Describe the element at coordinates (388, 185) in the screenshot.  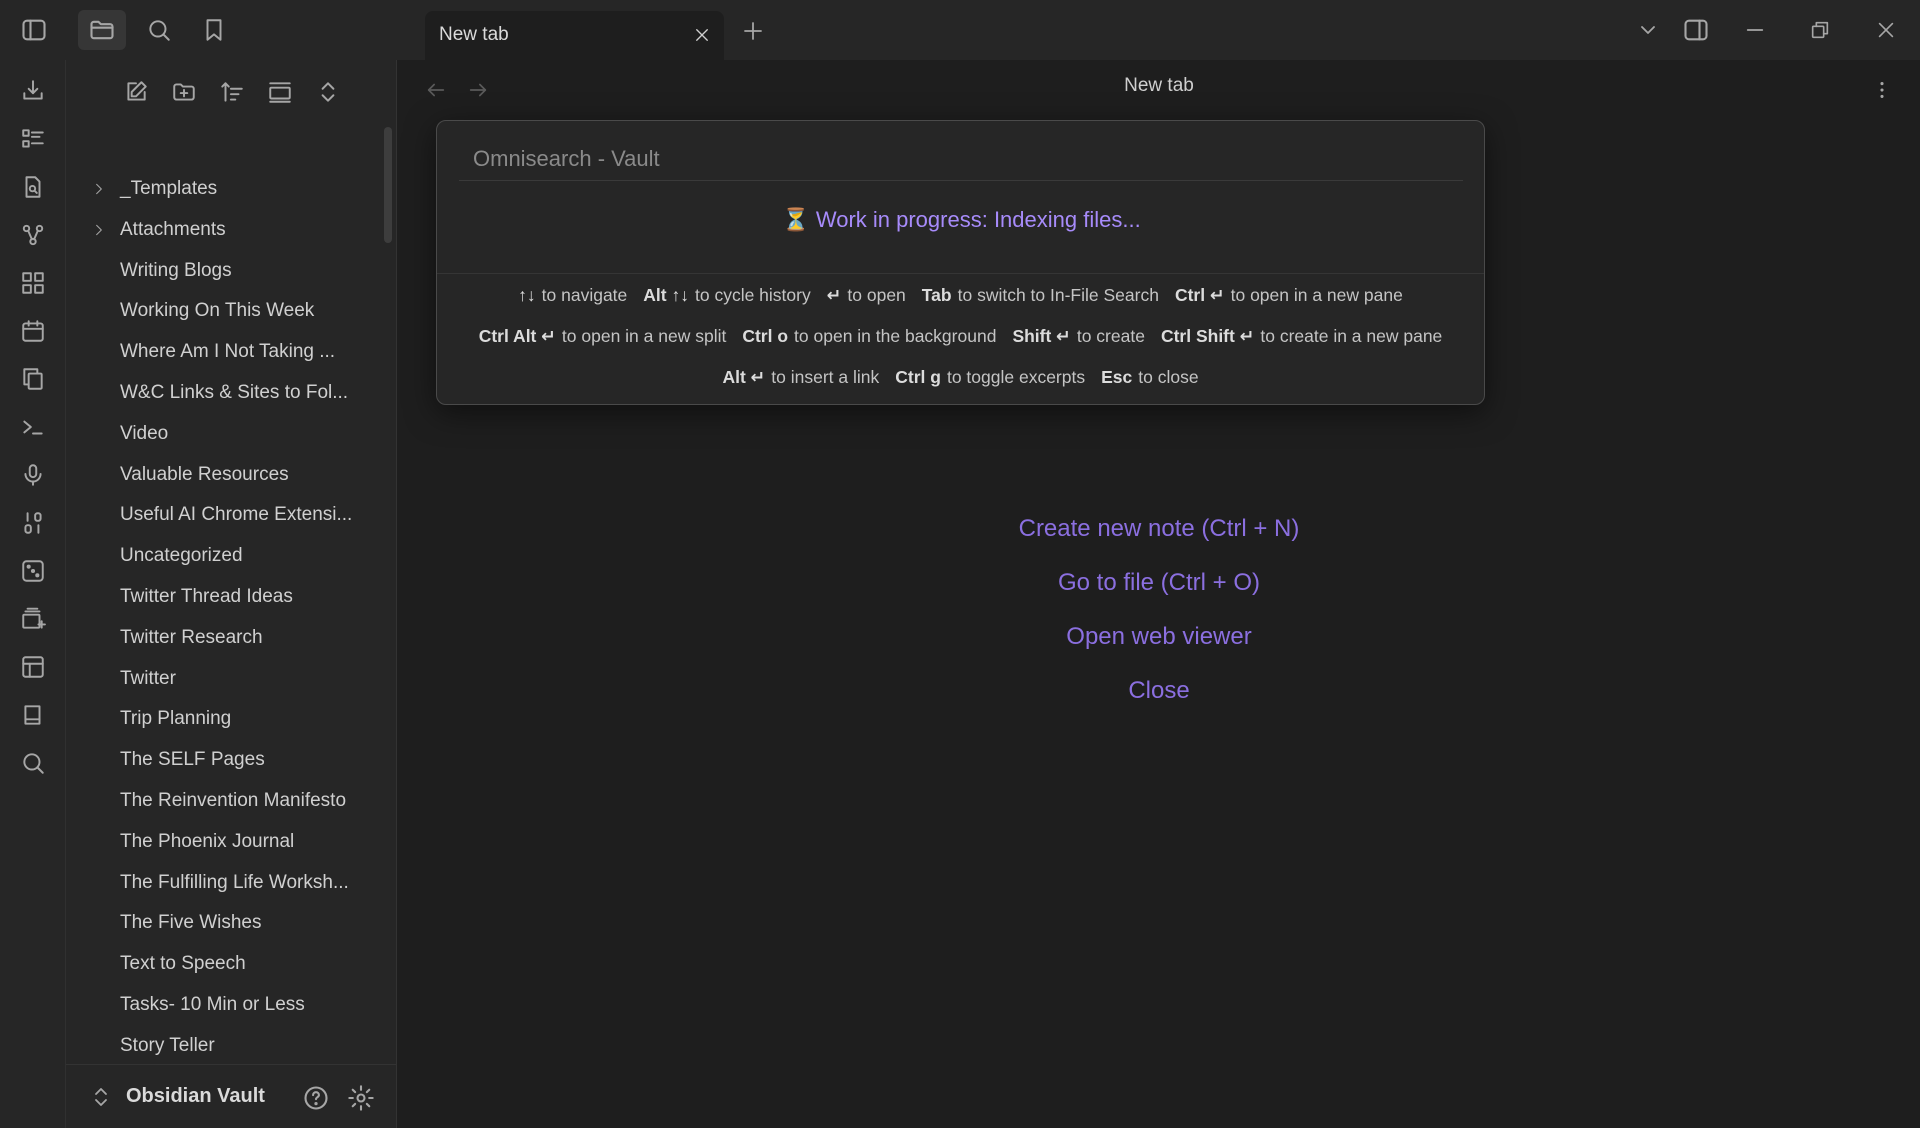
I see `sidebar-scrollbar` at that location.